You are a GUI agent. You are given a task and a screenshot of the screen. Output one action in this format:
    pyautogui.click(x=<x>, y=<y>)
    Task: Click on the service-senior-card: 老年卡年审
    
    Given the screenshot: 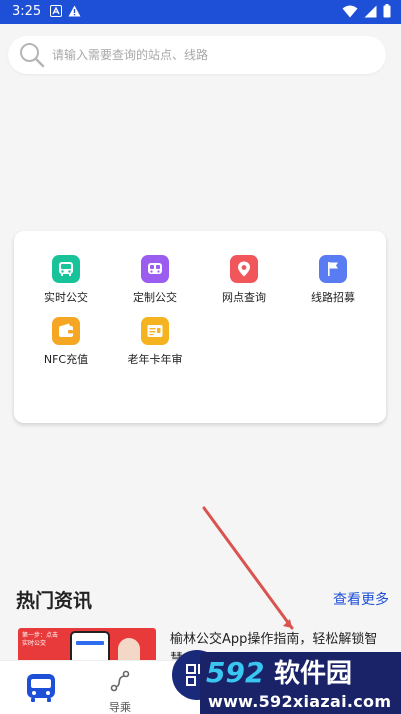 What is the action you would take?
    pyautogui.click(x=155, y=342)
    